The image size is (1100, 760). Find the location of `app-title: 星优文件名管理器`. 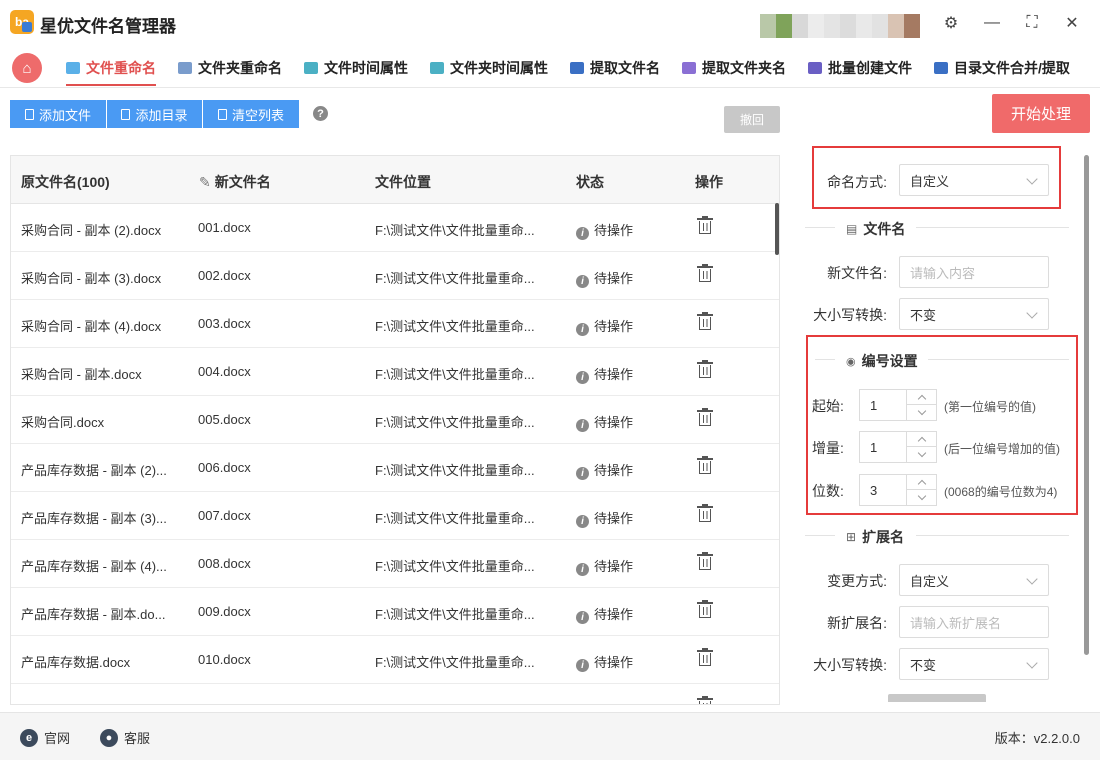

app-title: 星优文件名管理器 is located at coordinates (108, 26).